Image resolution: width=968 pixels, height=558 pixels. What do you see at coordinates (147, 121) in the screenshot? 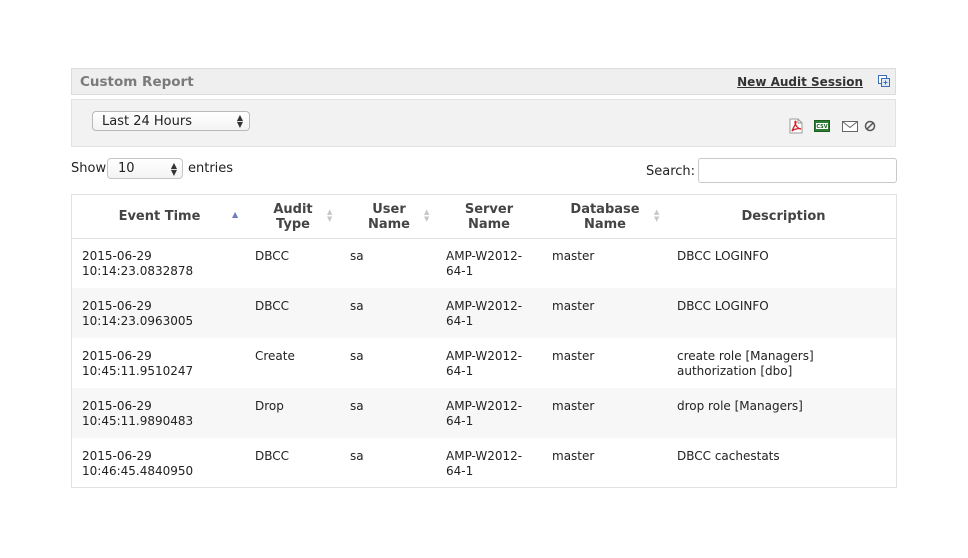
I see `time-range-value: Last 24 Hours` at bounding box center [147, 121].